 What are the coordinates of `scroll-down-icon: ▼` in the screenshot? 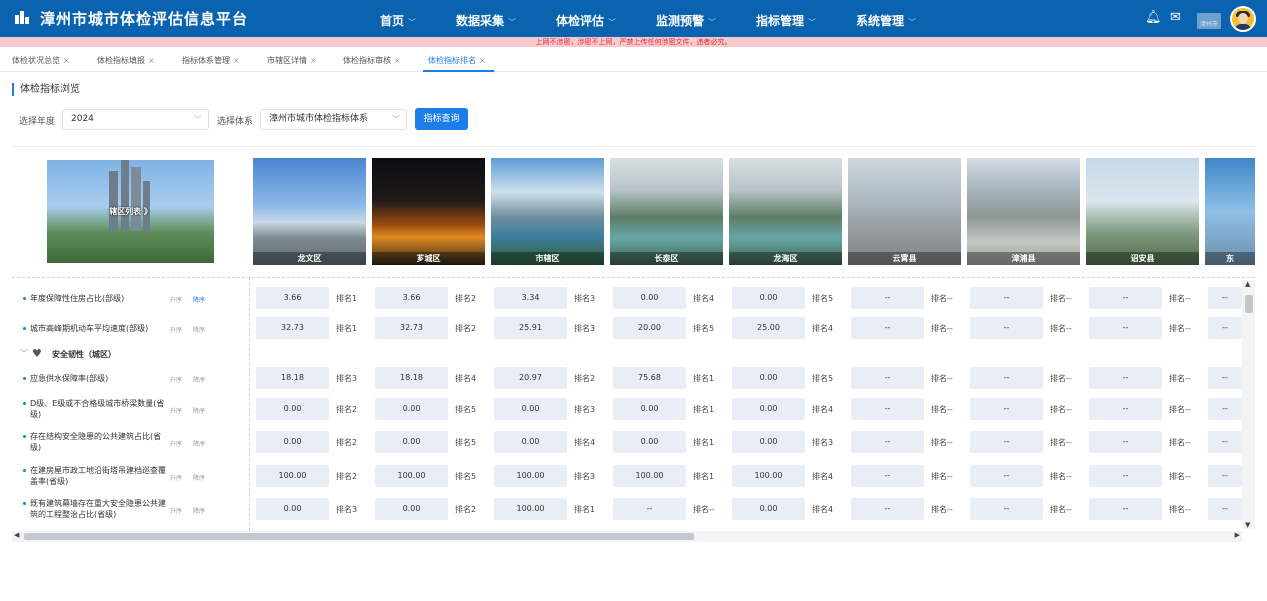 It's located at (1247, 525).